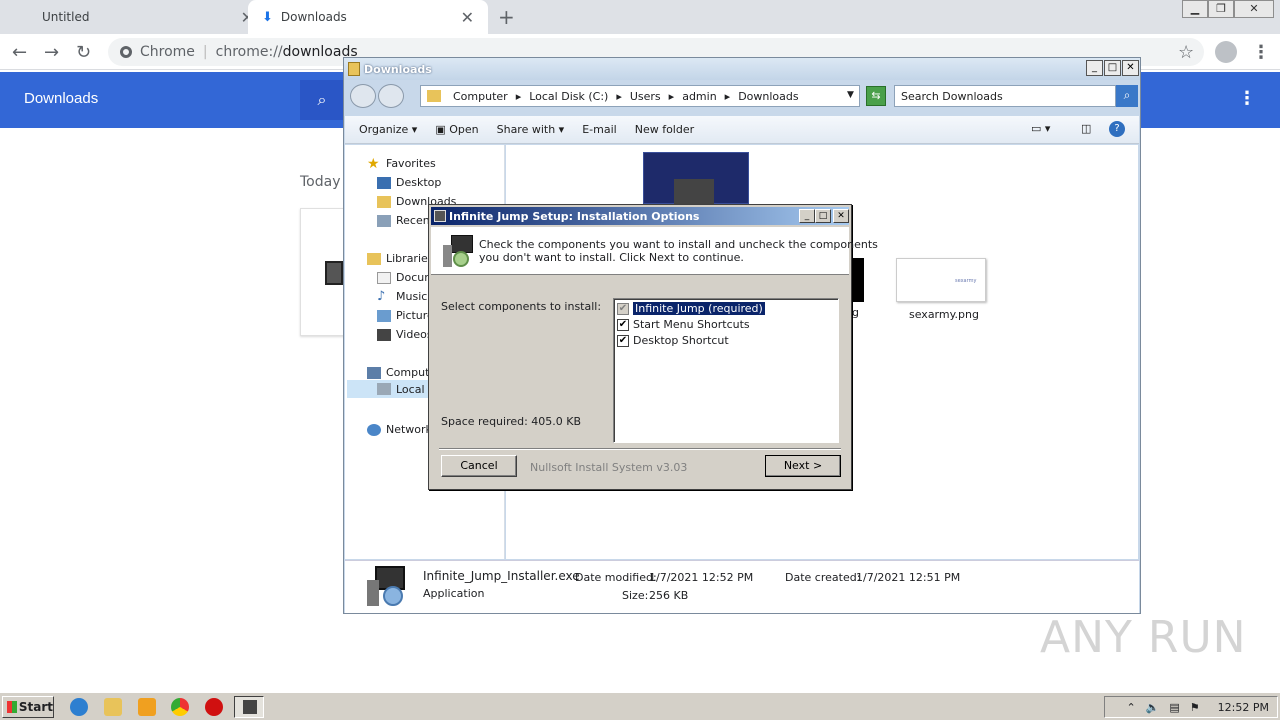 Image resolution: width=1280 pixels, height=720 pixels. I want to click on nav-desktop: Desktop, so click(409, 182).